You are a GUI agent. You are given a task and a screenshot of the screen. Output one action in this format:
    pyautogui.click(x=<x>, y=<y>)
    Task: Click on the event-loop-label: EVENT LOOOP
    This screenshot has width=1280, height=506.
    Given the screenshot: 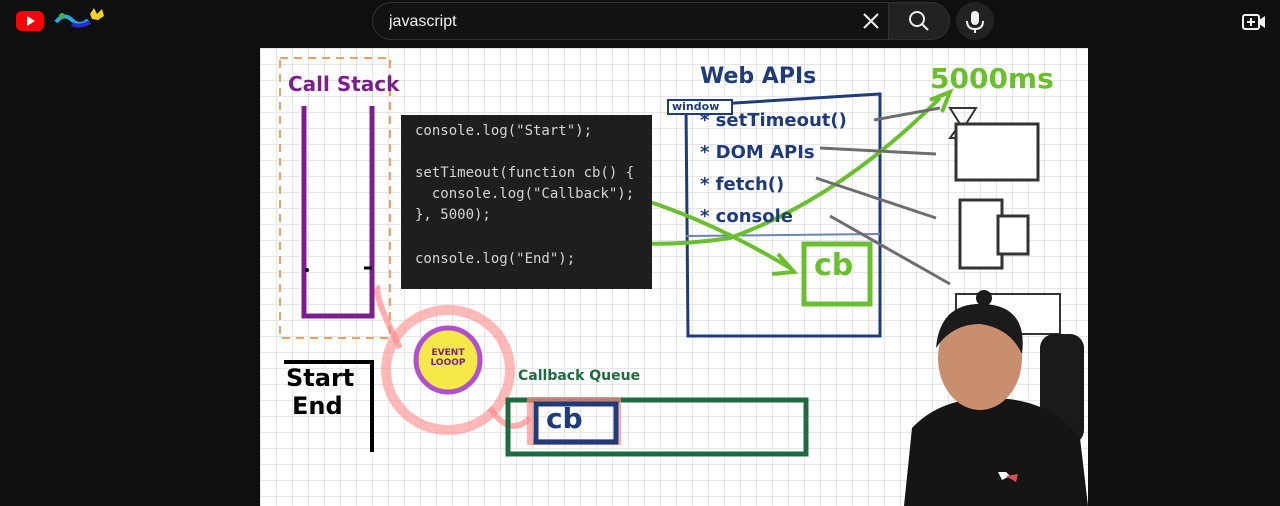 What is the action you would take?
    pyautogui.click(x=448, y=358)
    